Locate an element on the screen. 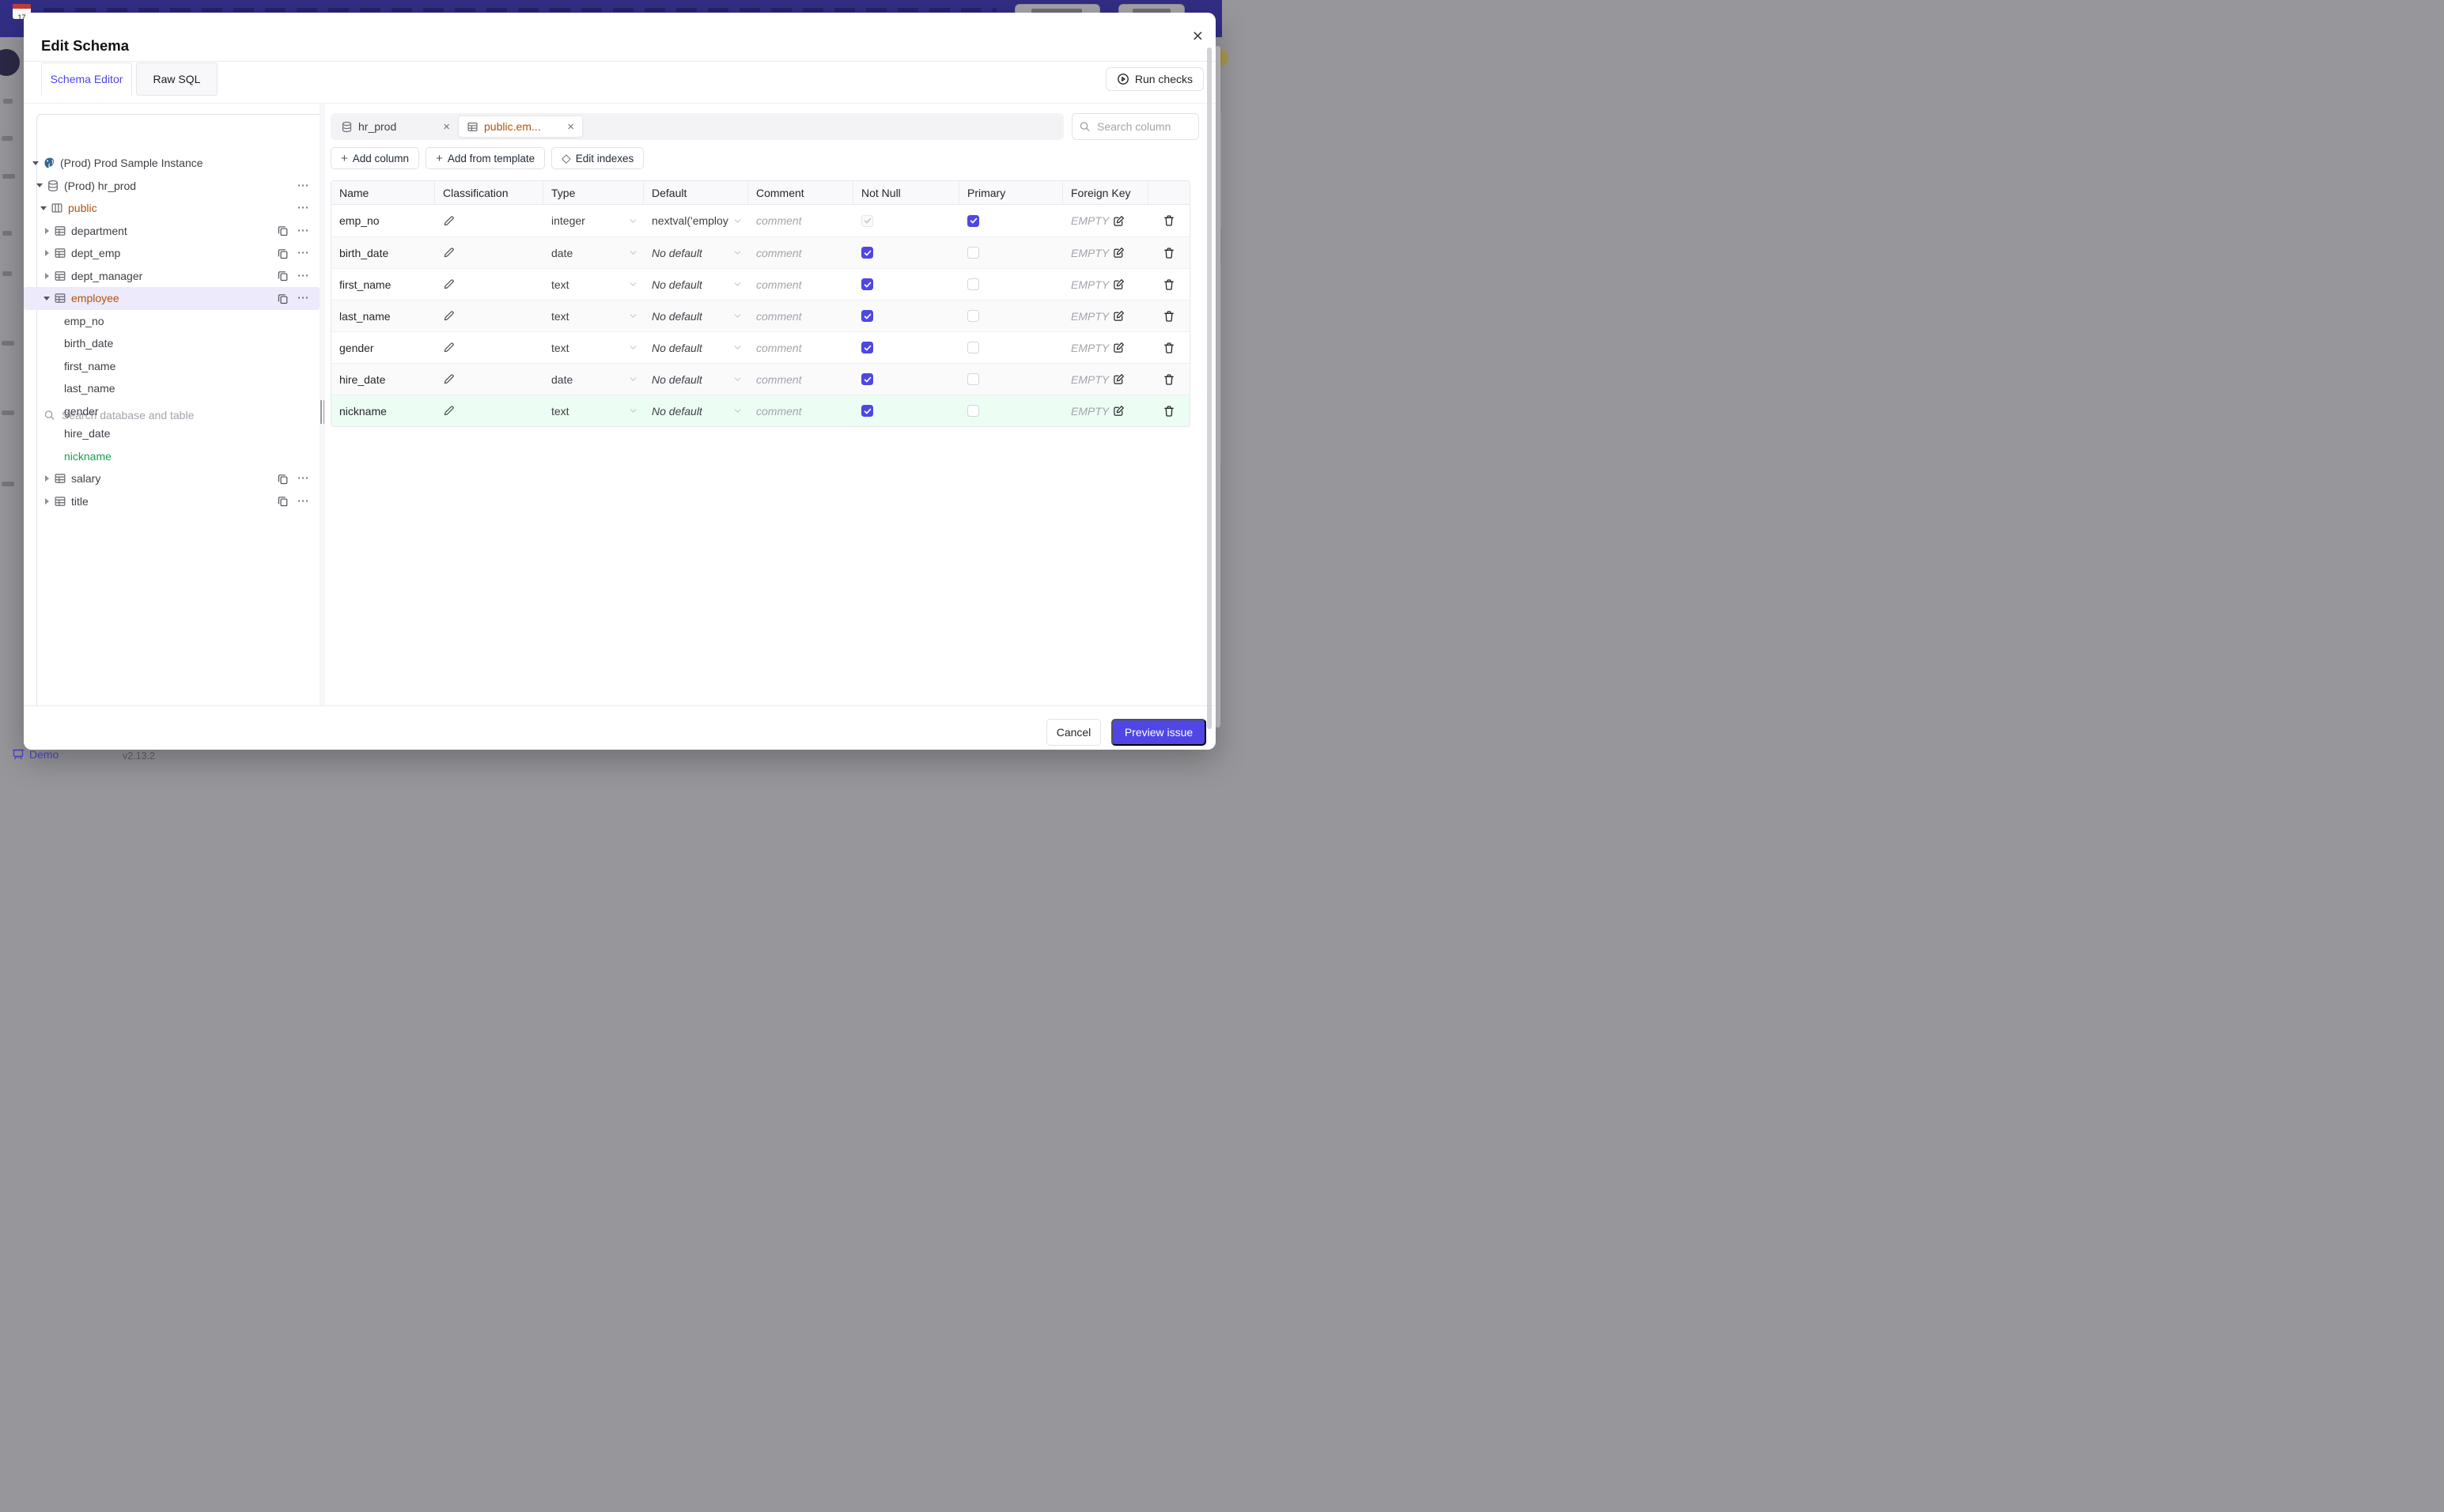 This screenshot has height=1512, width=2444. tree-column-nickname: nickname is located at coordinates (172, 457).